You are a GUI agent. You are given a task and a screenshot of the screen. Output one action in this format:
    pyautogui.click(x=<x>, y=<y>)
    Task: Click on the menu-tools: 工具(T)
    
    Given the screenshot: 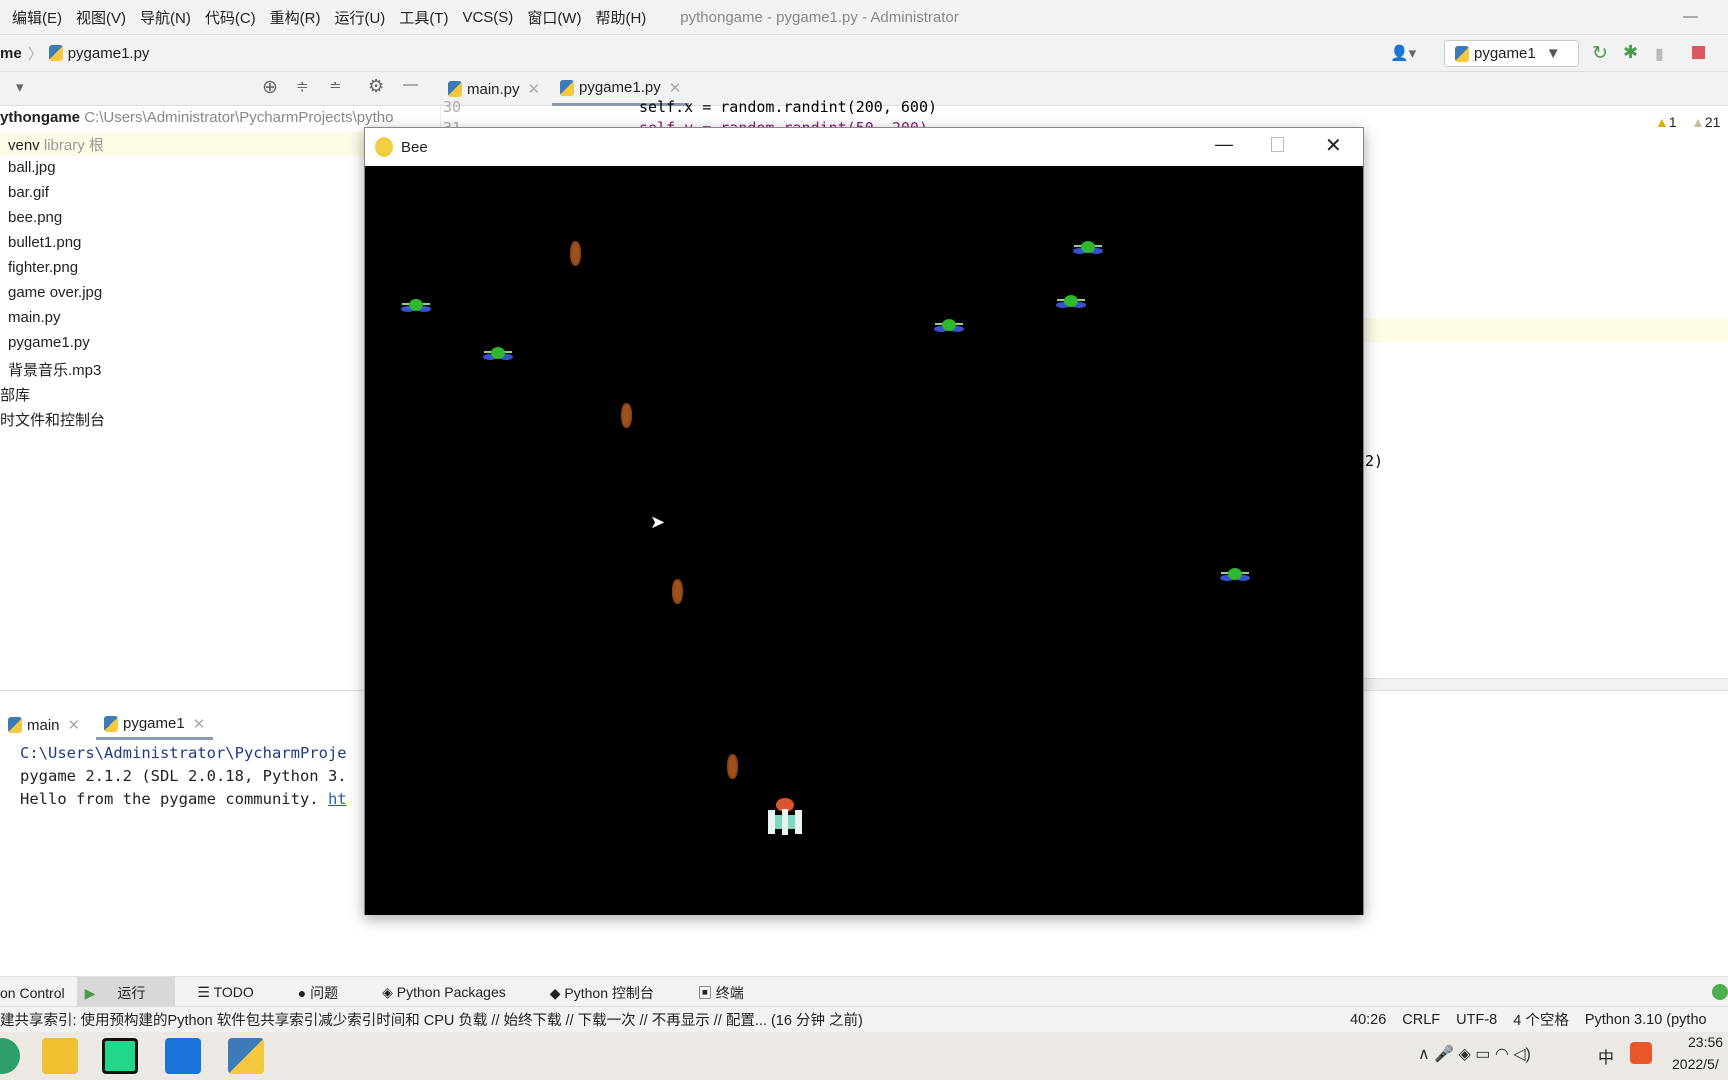 What is the action you would take?
    pyautogui.click(x=423, y=17)
    